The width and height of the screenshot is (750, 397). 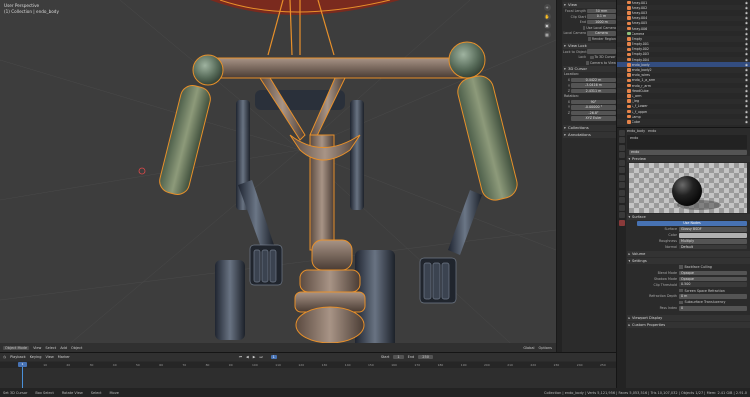 What do you see at coordinates (601, 16) in the screenshot?
I see `clip-start-field: 0.1 m` at bounding box center [601, 16].